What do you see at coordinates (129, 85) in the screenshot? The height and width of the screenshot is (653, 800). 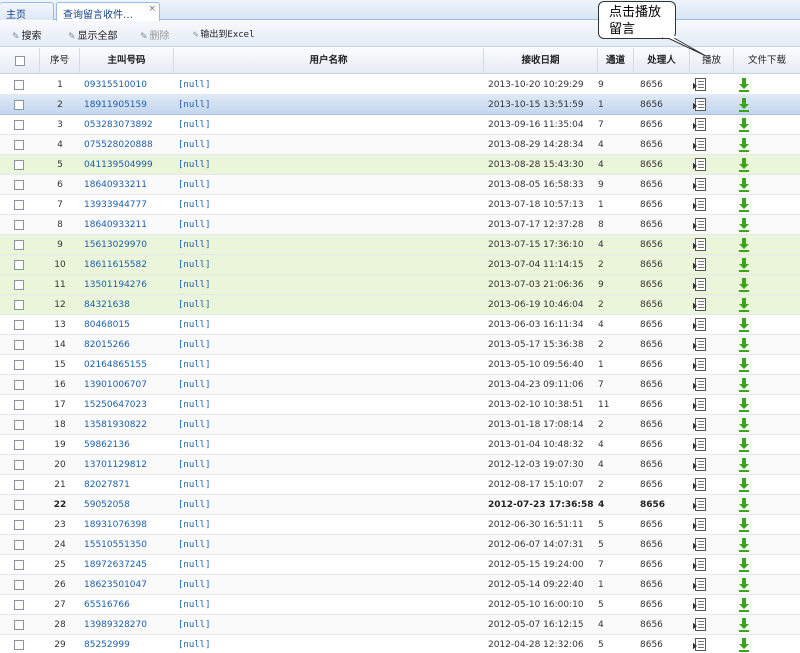 I see `row-caller-link: 09315510010` at bounding box center [129, 85].